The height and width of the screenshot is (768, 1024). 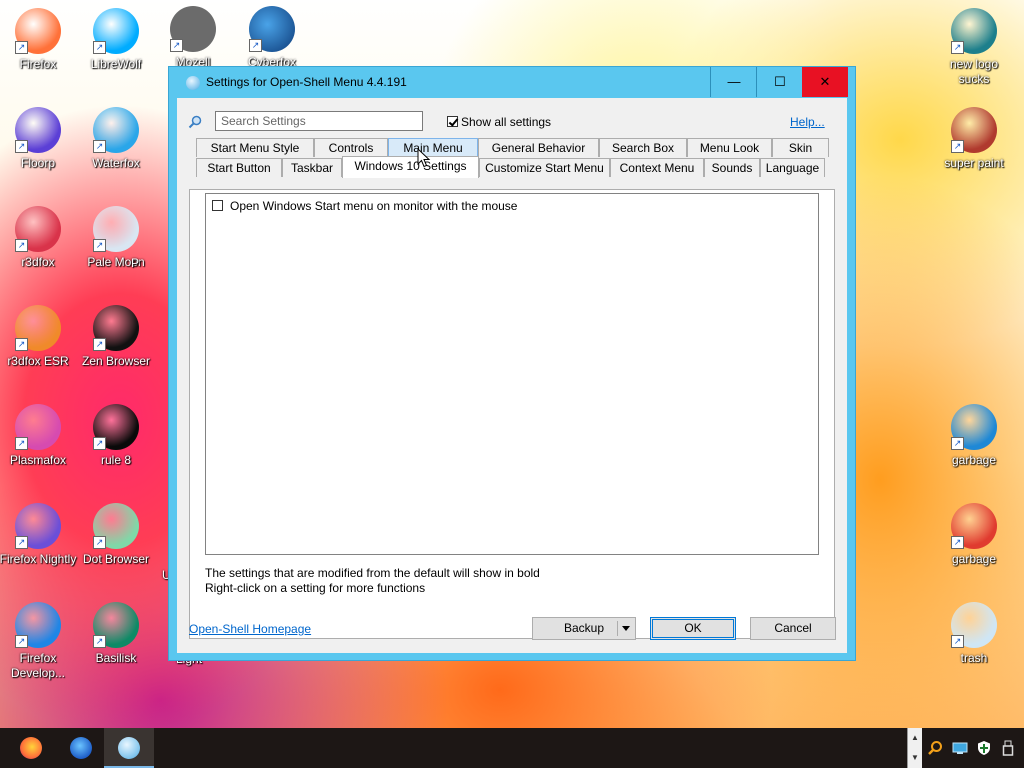 What do you see at coordinates (974, 460) in the screenshot?
I see `desktop-icon-label: garbage` at bounding box center [974, 460].